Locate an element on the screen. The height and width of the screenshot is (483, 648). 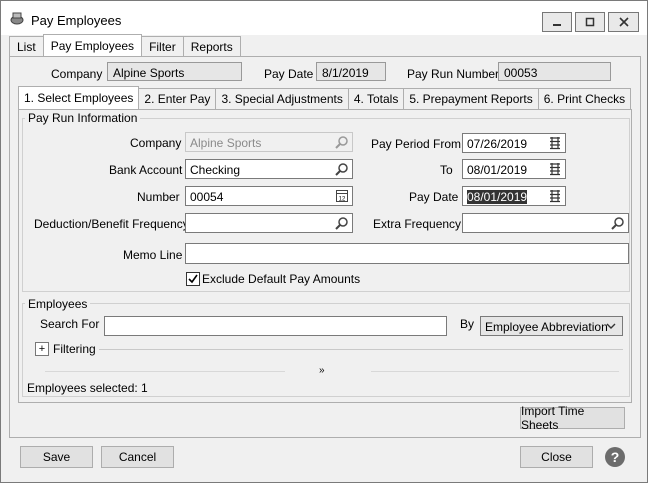
minimize-icon is located at coordinates (557, 25).